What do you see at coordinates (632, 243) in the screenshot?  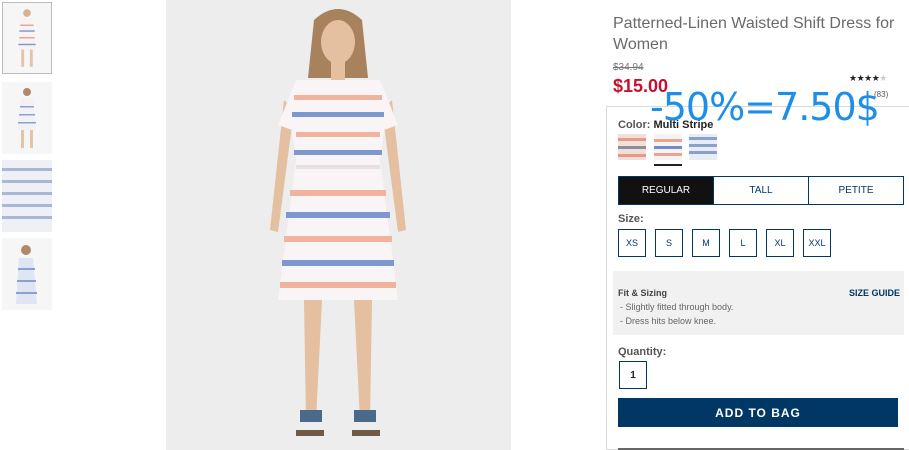 I see `size-xs-button: XS` at bounding box center [632, 243].